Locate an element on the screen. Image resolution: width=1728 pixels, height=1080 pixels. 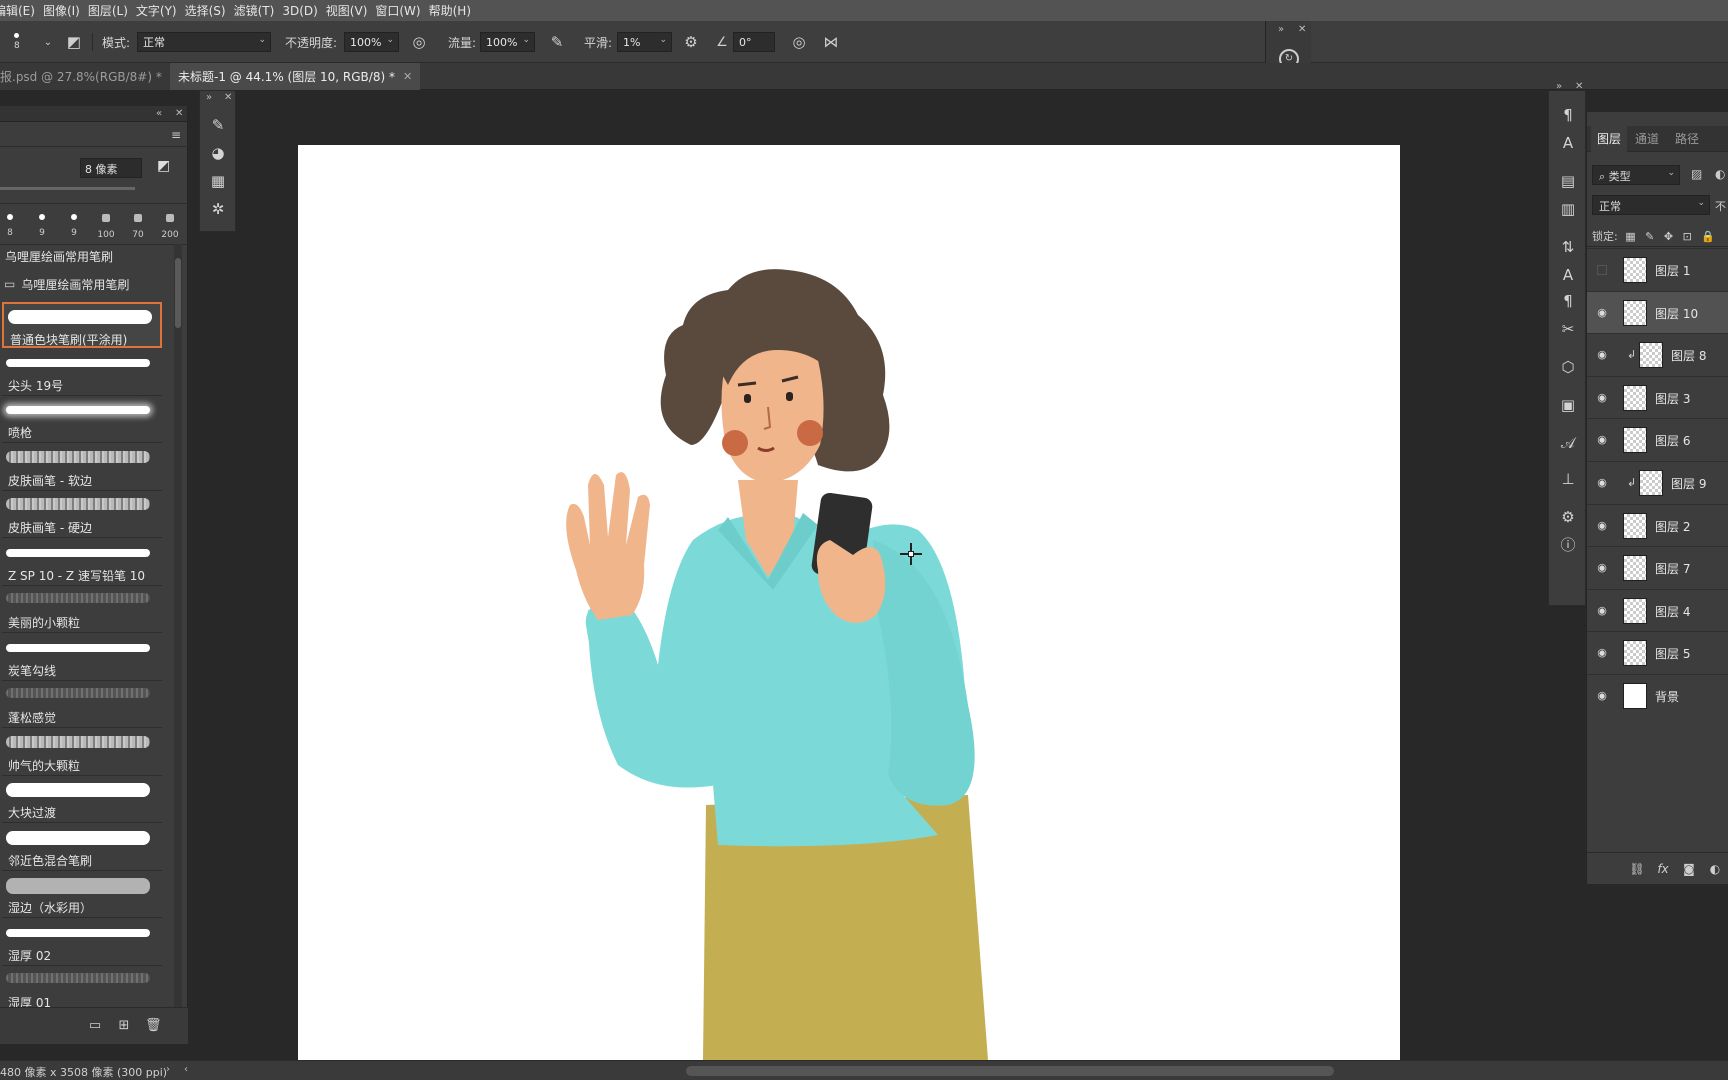
layer-row: ◉ 图层 6 is located at coordinates (1657, 439).